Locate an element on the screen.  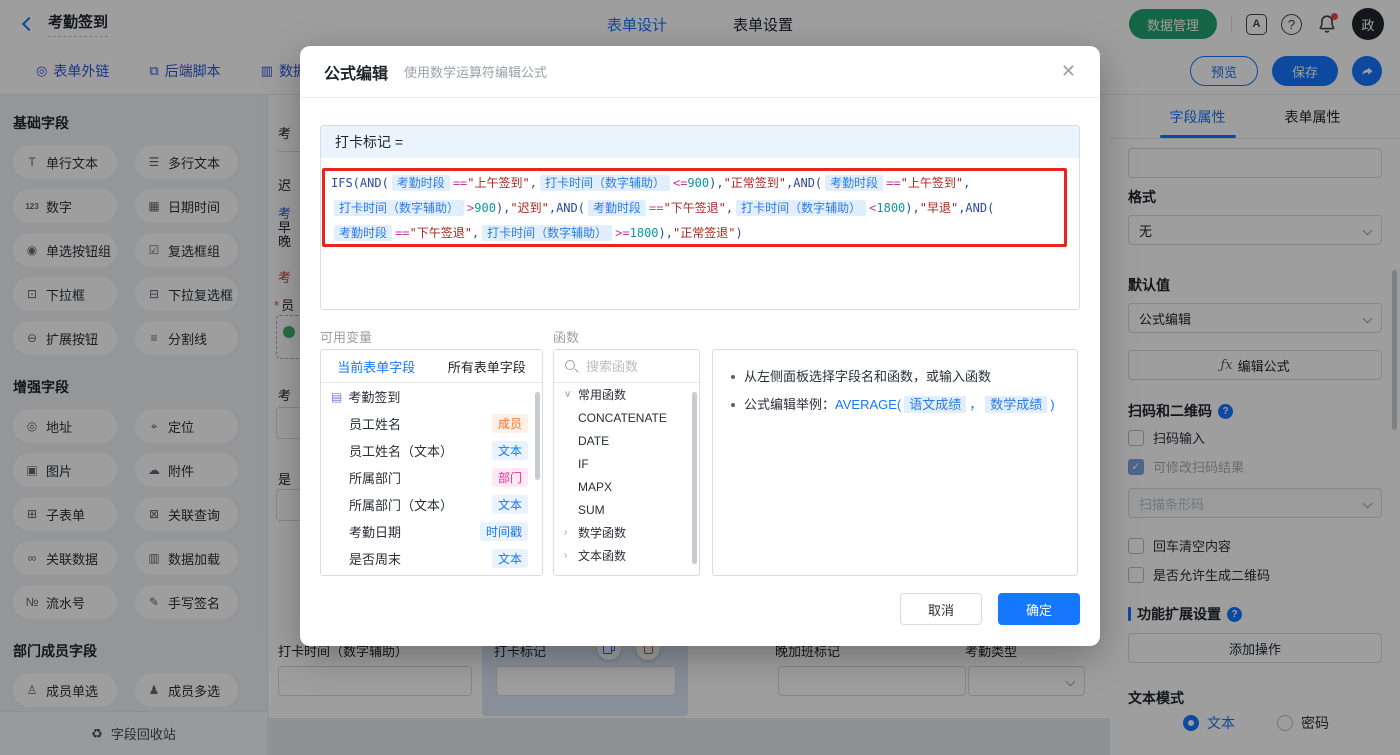
variable-row: 所属部门 部门 is located at coordinates (431, 477).